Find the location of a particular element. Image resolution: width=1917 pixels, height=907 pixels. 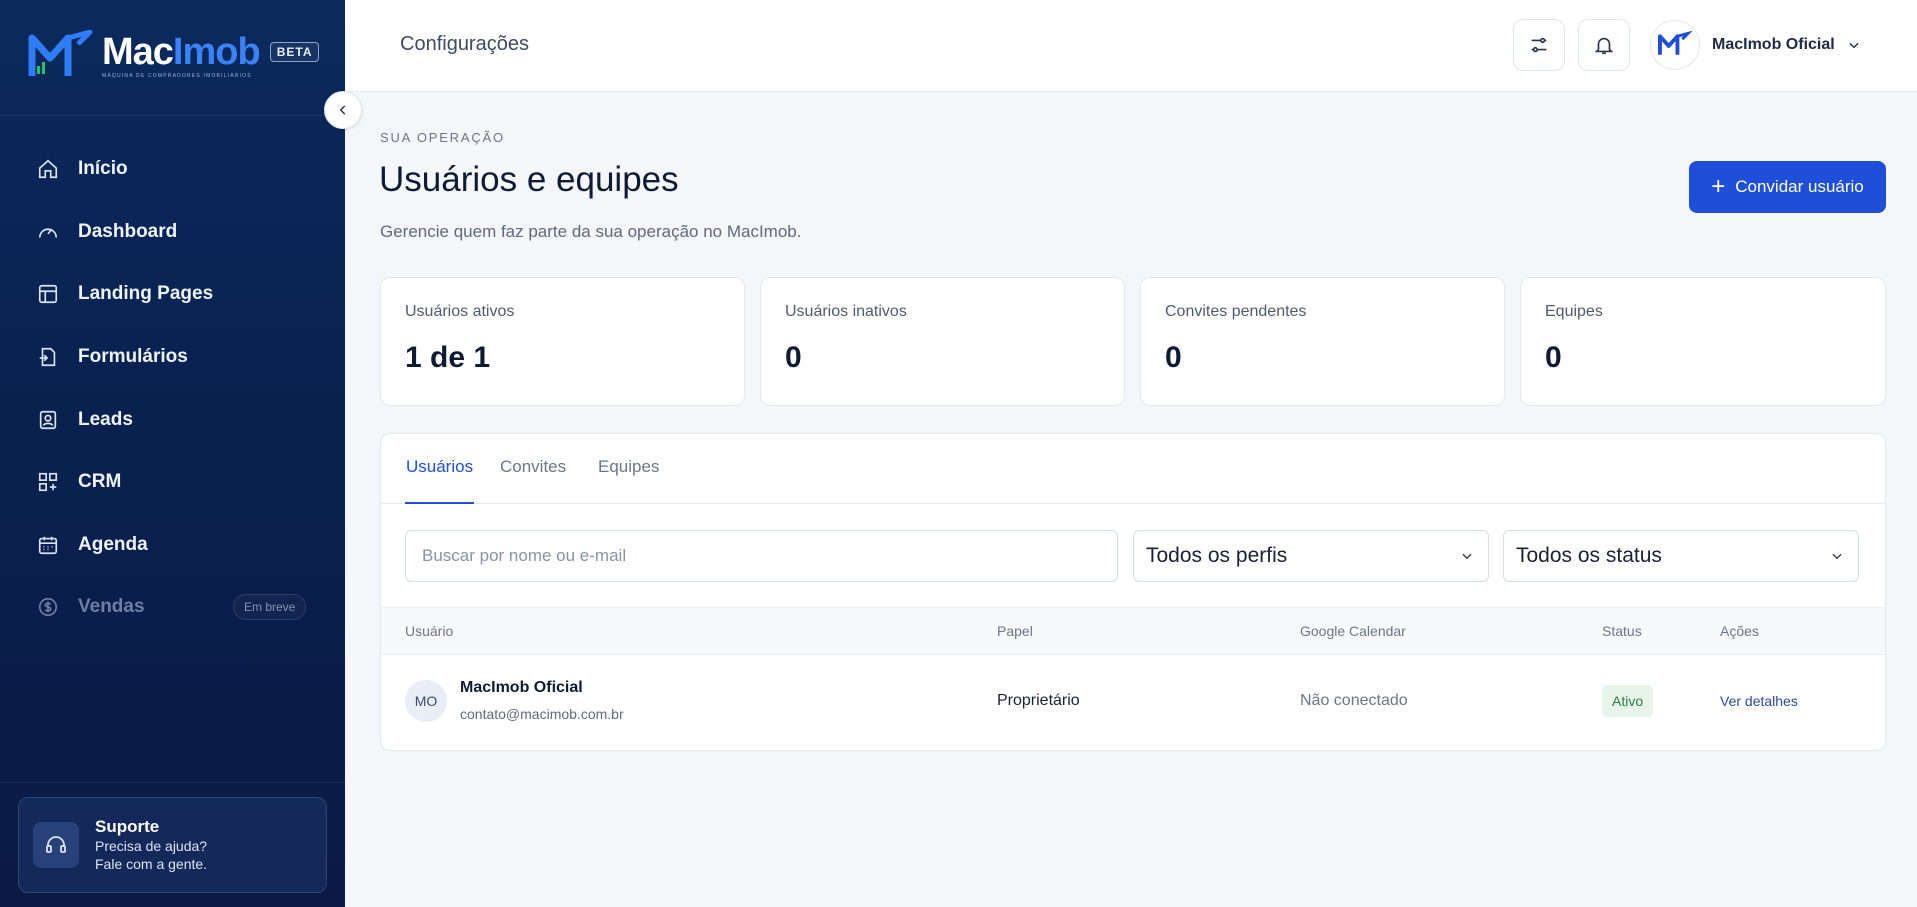

sliders-icon is located at coordinates (1539, 45).